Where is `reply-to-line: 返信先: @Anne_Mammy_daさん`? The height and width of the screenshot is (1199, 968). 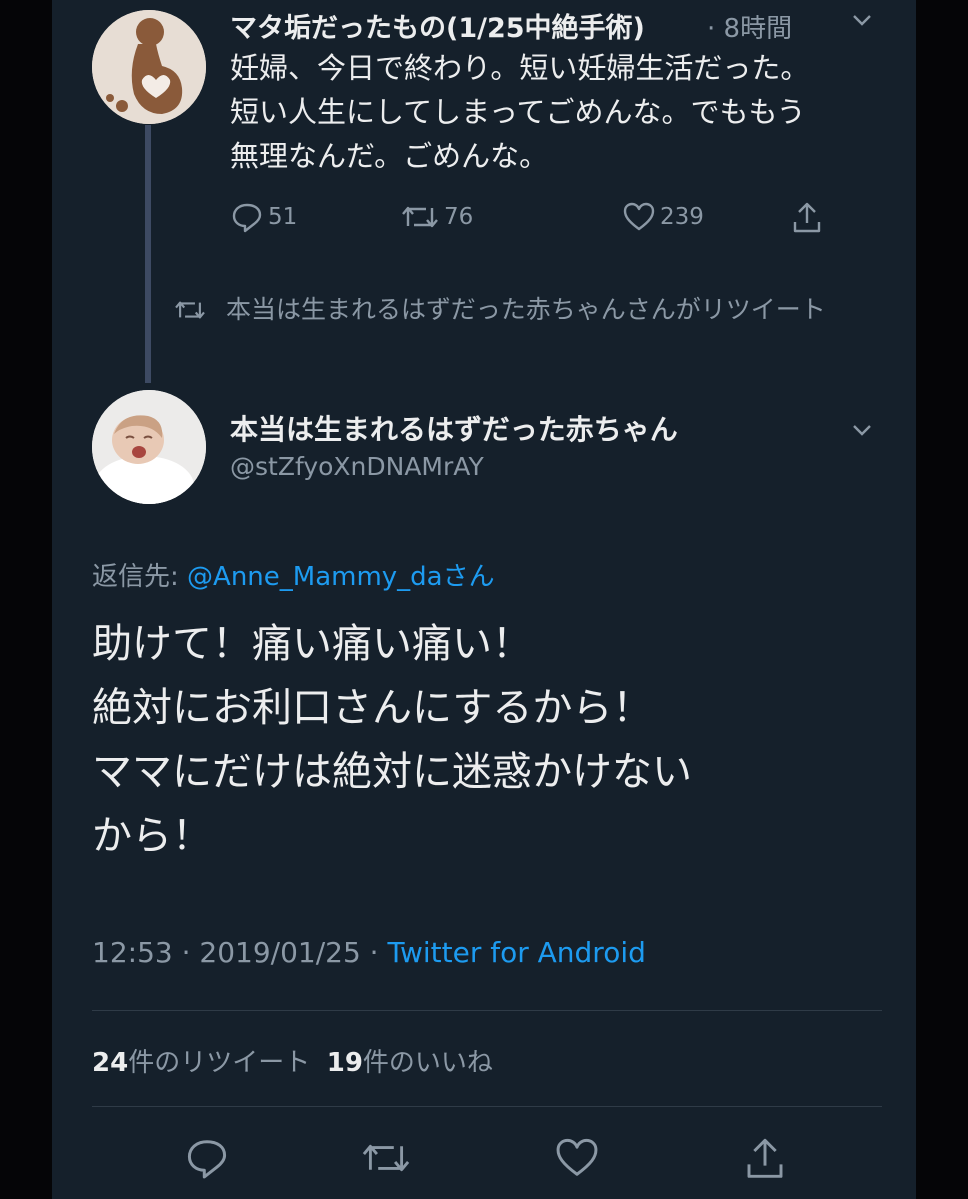
reply-to-line: 返信先: @Anne_Mammy_daさん is located at coordinates (293, 574).